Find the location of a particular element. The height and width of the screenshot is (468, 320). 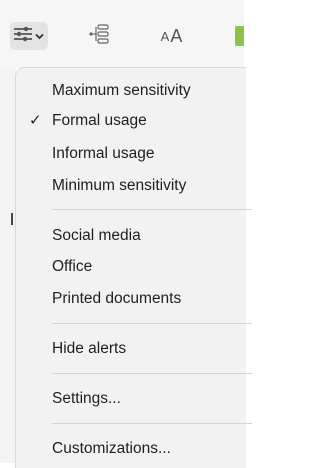

checkmark-icon: ✓ is located at coordinates (35, 120).